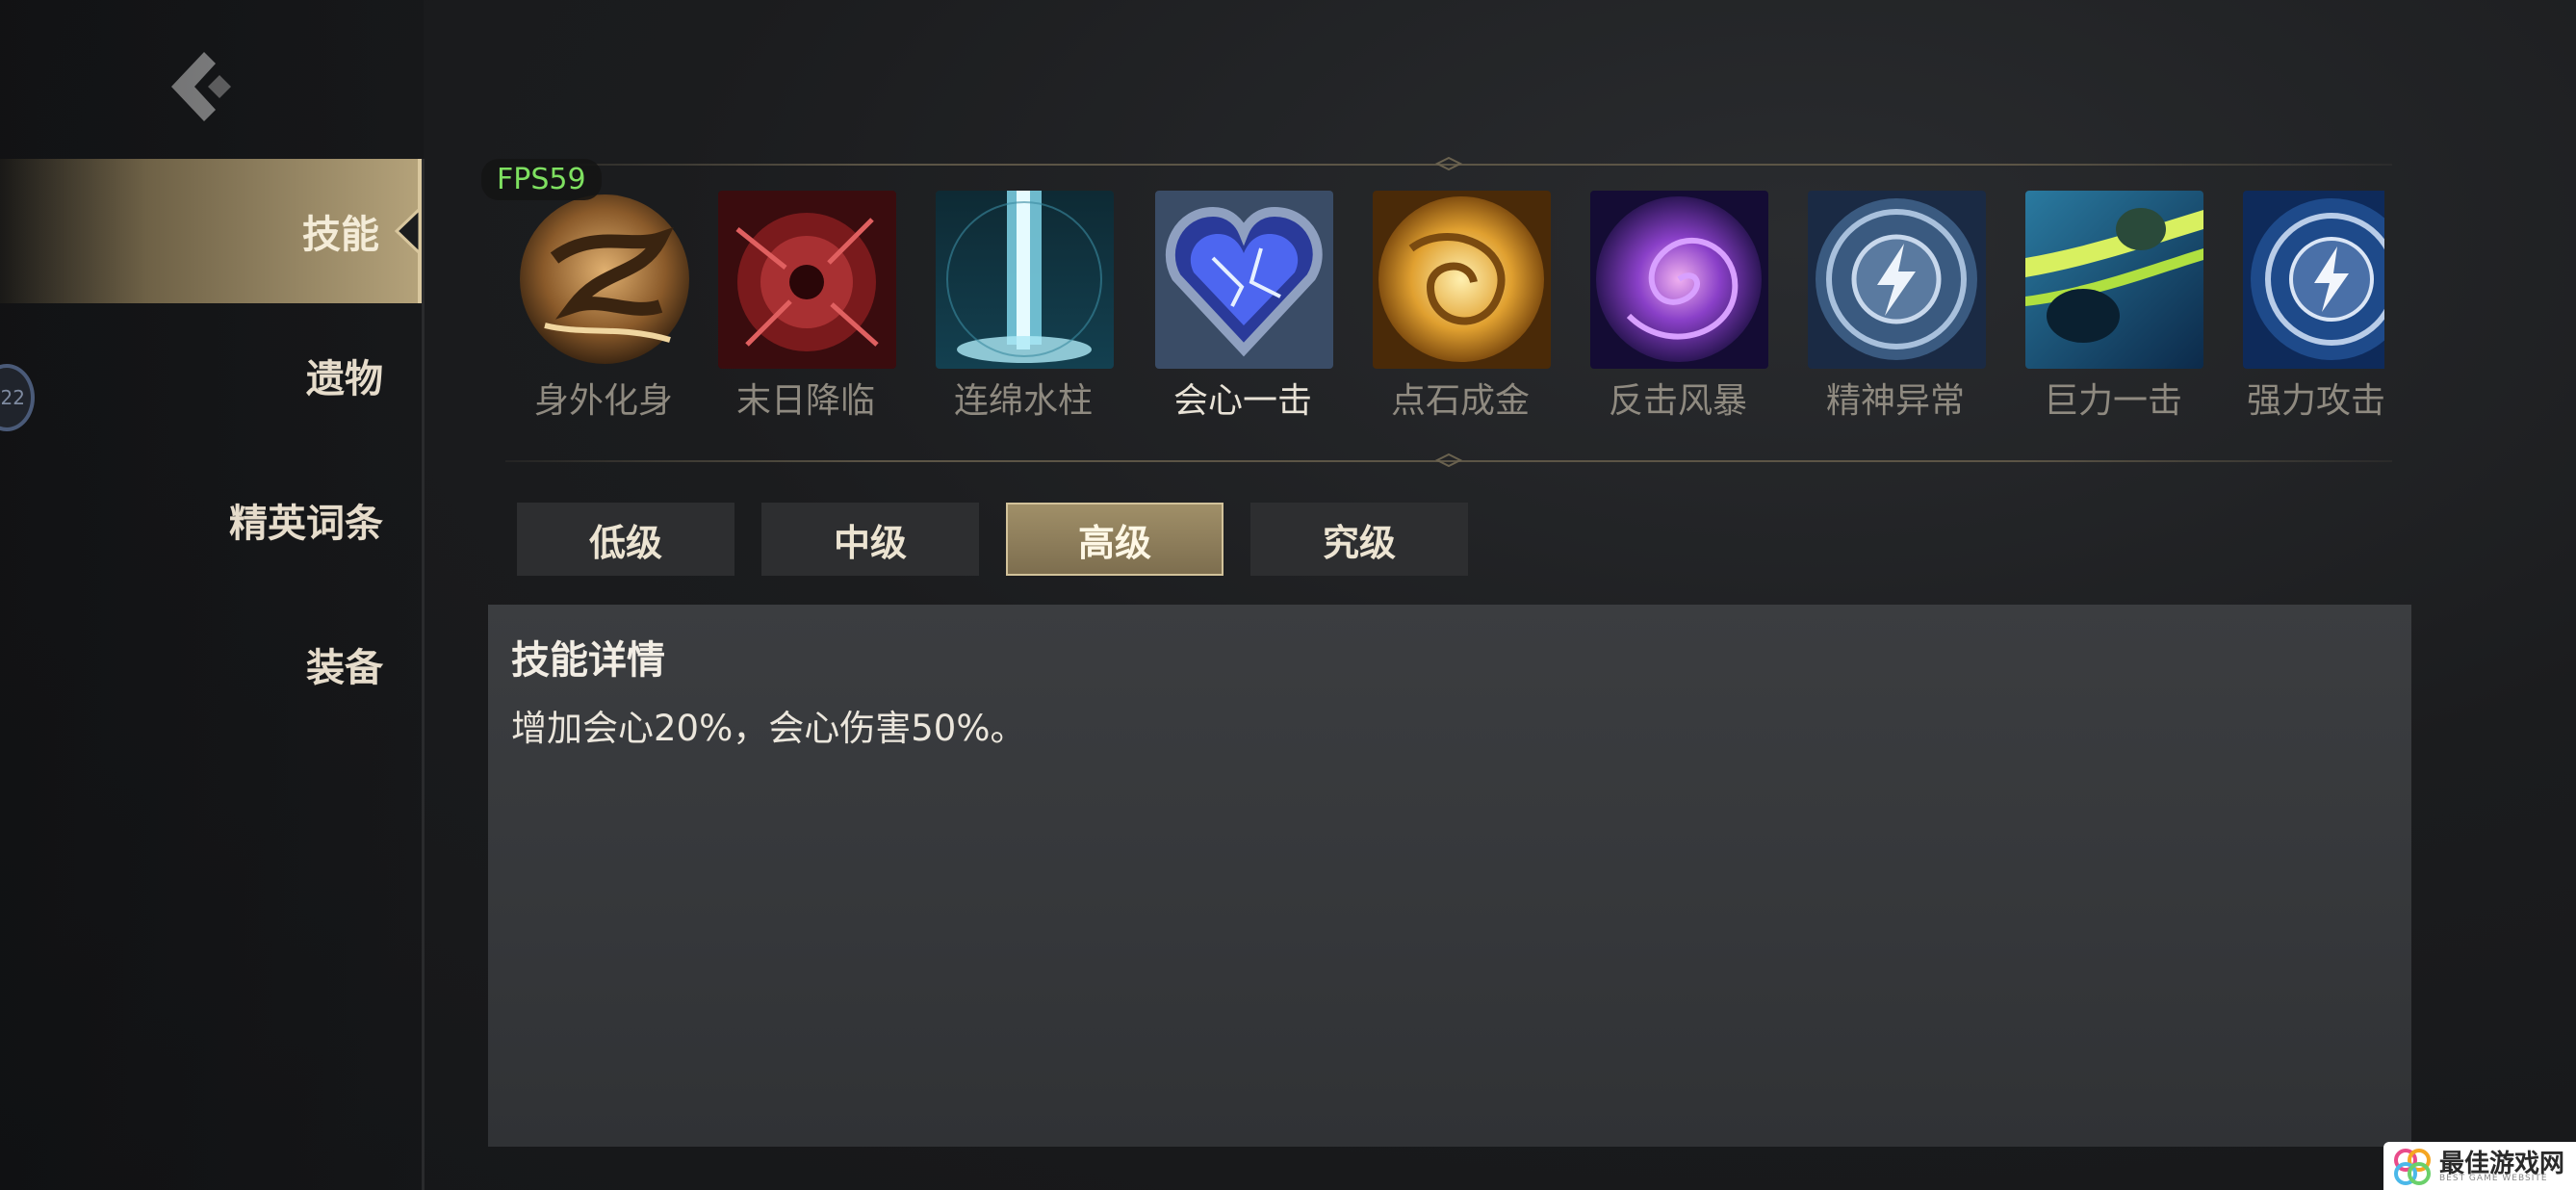 The height and width of the screenshot is (1190, 2576). Describe the element at coordinates (211, 520) in the screenshot. I see `sidebar-item-elite-affixes: 精英词条` at that location.